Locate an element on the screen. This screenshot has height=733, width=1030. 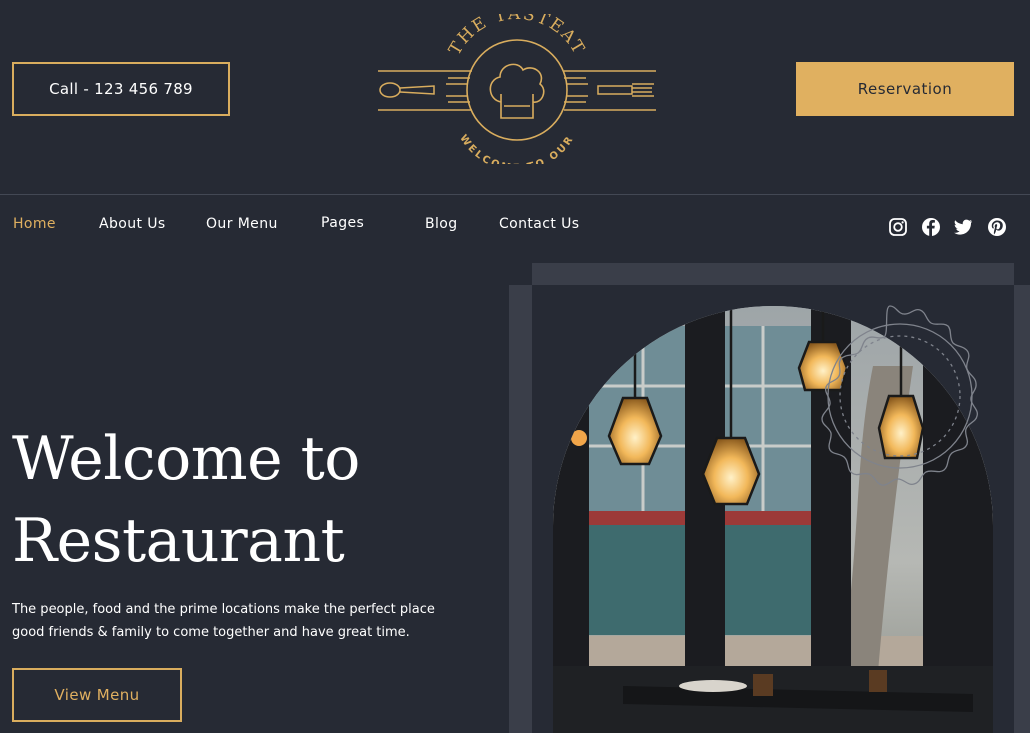
logo-top-text: THE TASTEAT is located at coordinates (516, 36).